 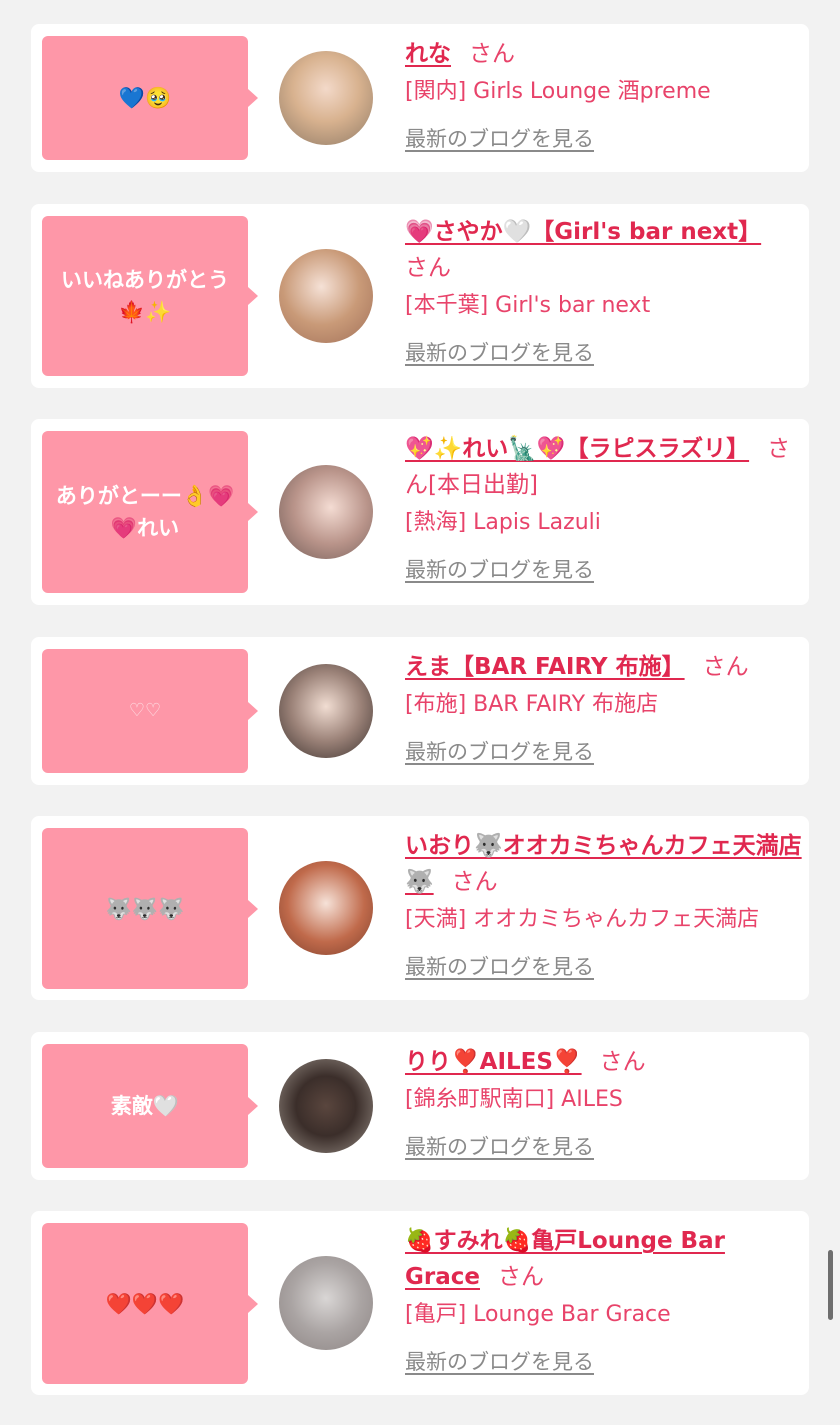 I want to click on card-info: りり❣️AILES❣️ さん [錦糸町駅南口] AILES 最新のブログを見る, so click(x=604, y=1103).